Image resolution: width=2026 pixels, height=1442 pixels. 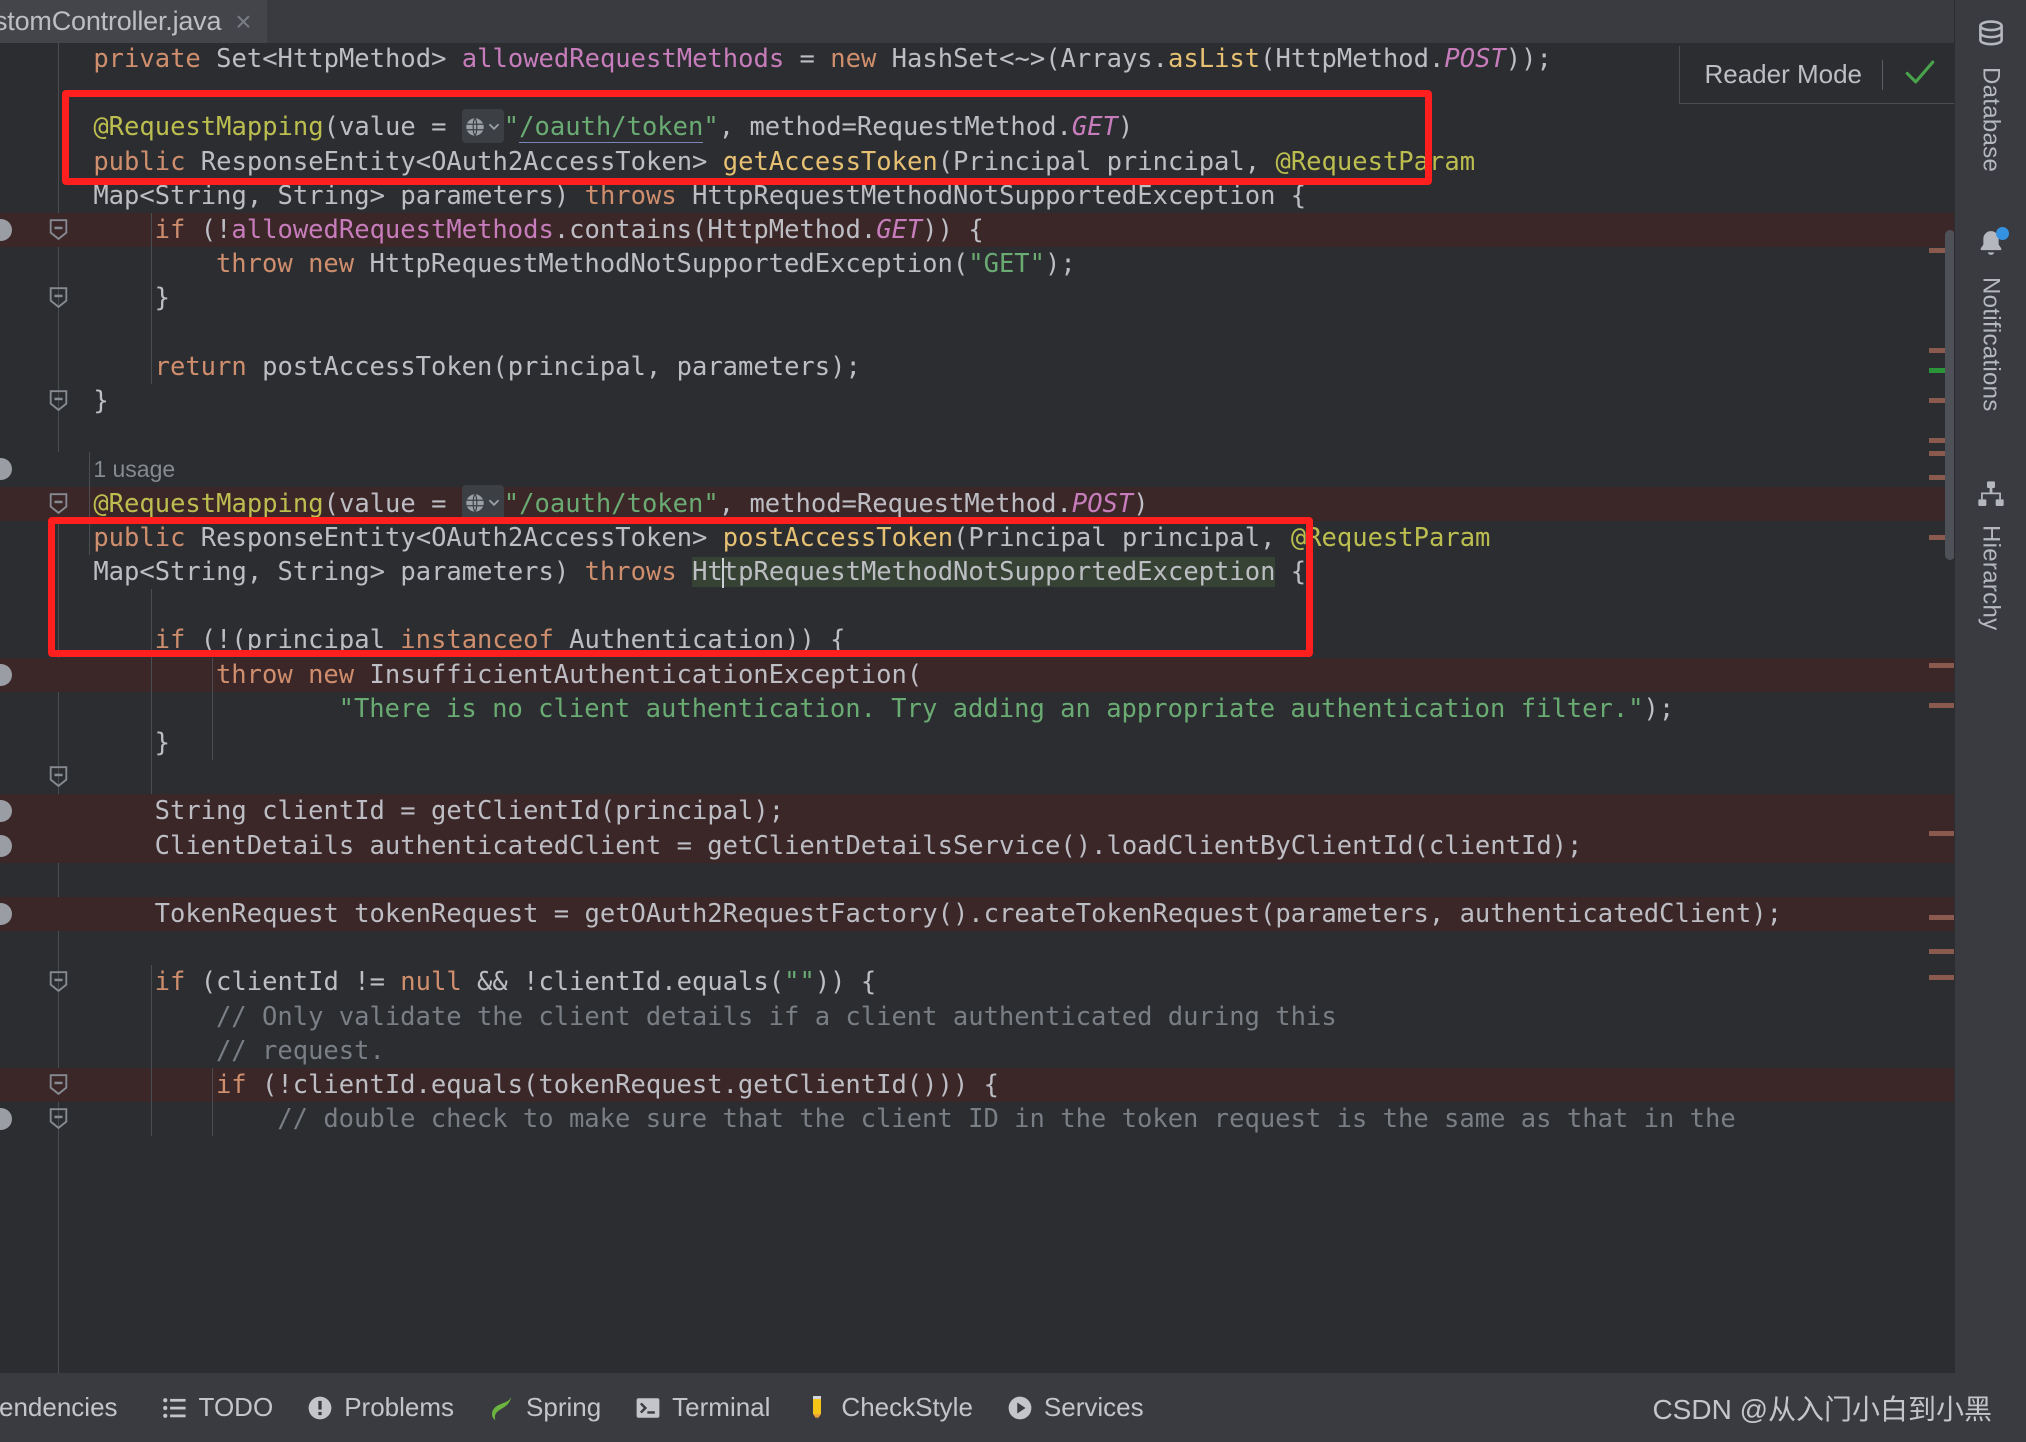 I want to click on terminal-icon, so click(x=648, y=1408).